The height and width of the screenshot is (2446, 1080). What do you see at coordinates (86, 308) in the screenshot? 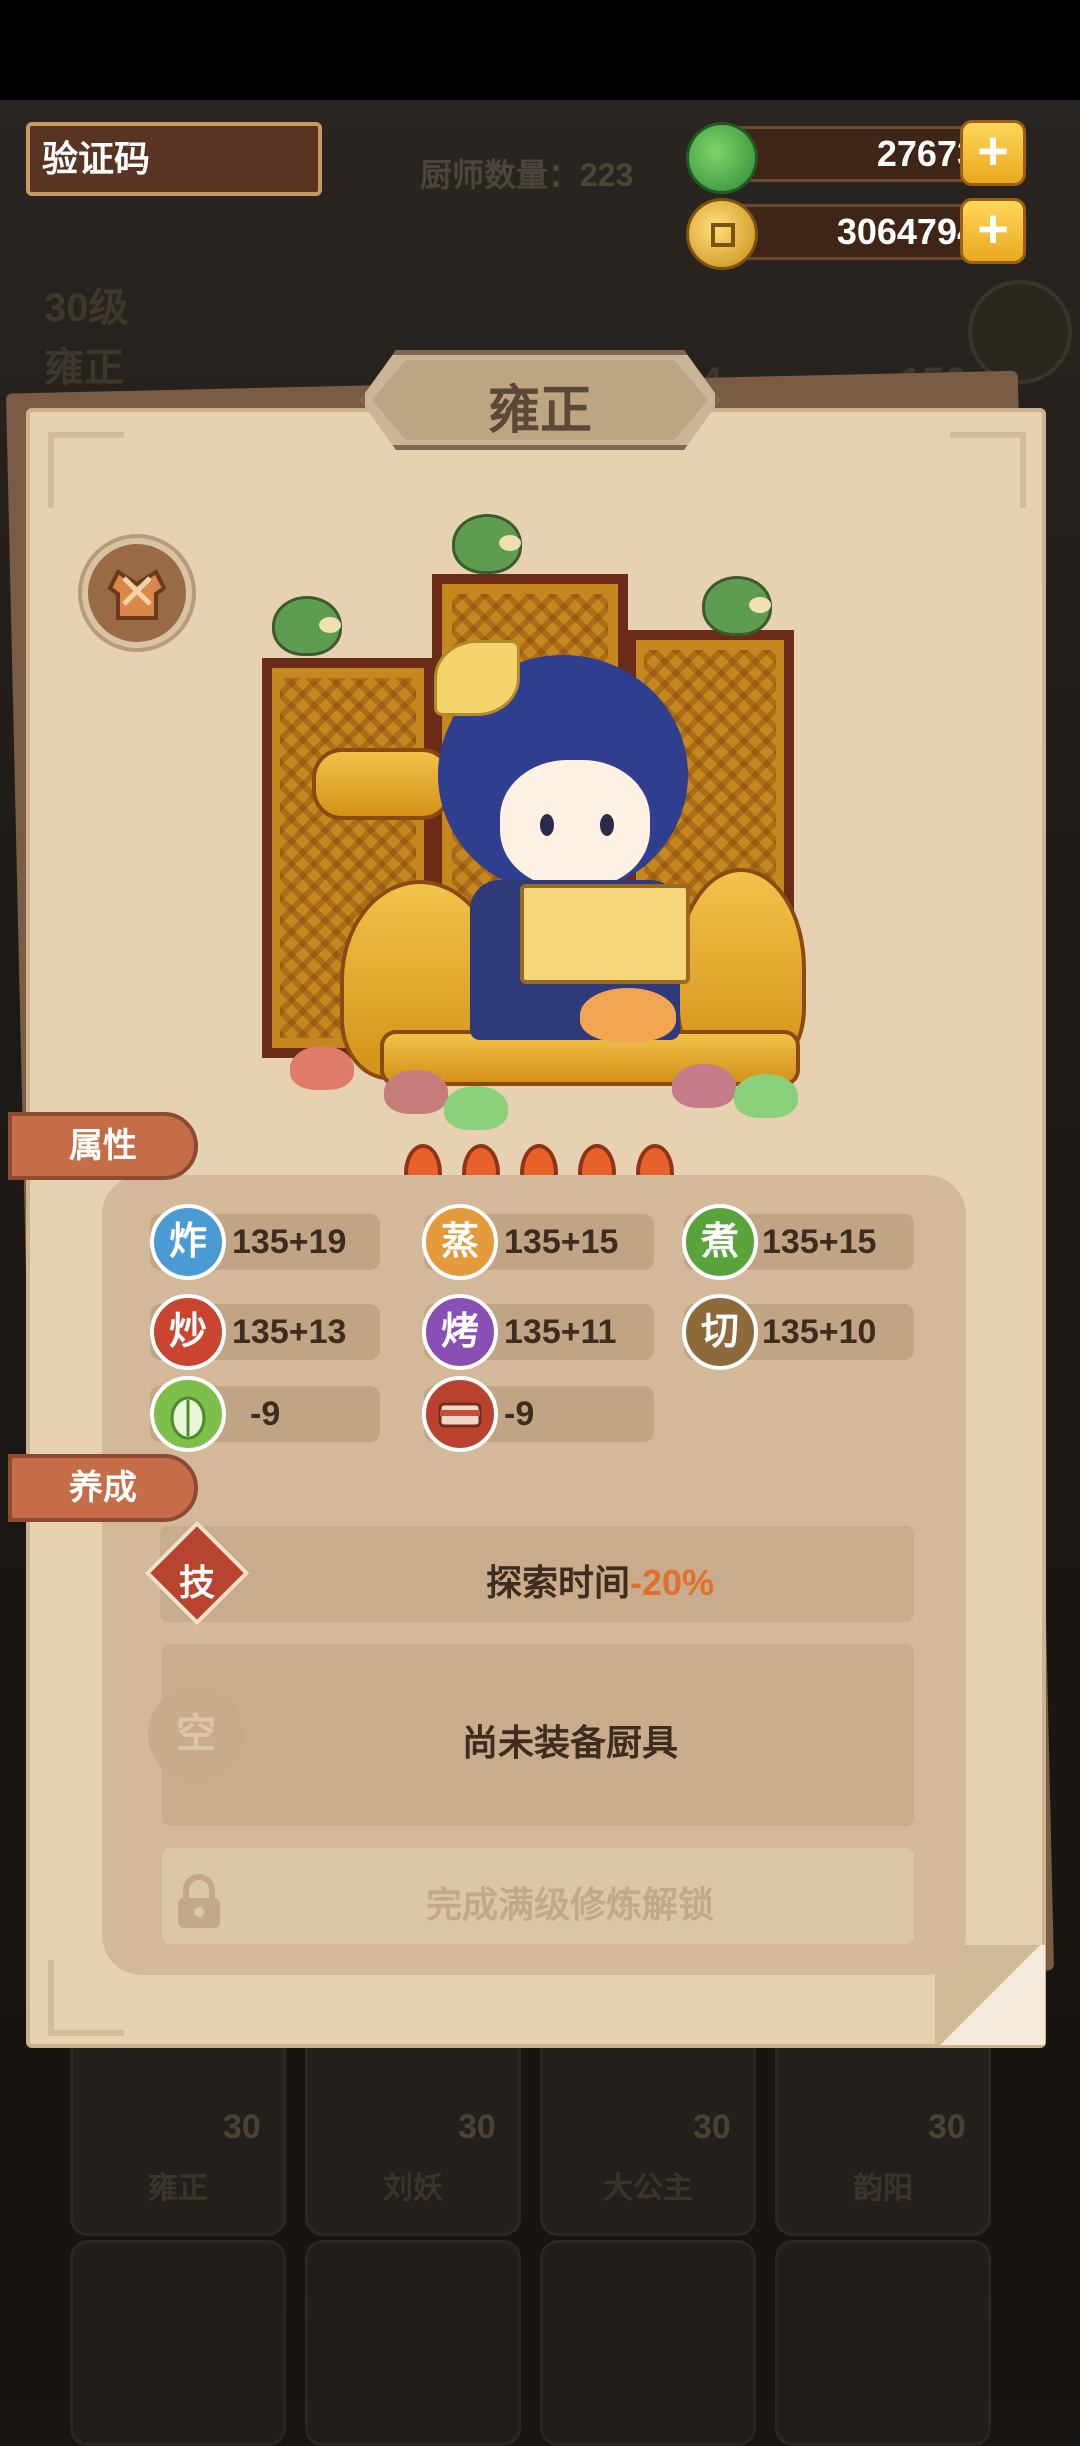
I see `background-level: 30级` at bounding box center [86, 308].